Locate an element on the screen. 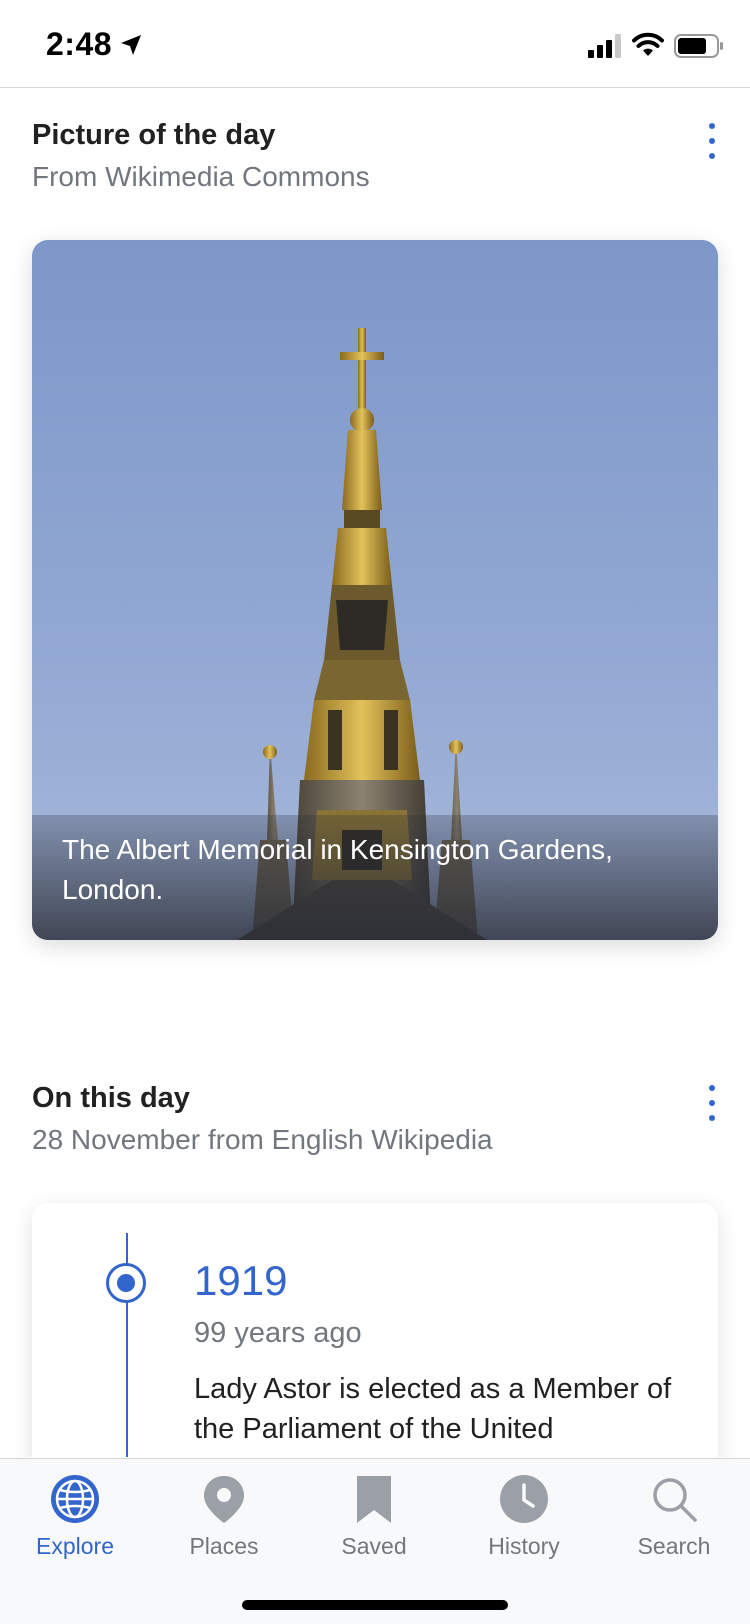 This screenshot has height=1624, width=750. wifi-icon is located at coordinates (648, 44).